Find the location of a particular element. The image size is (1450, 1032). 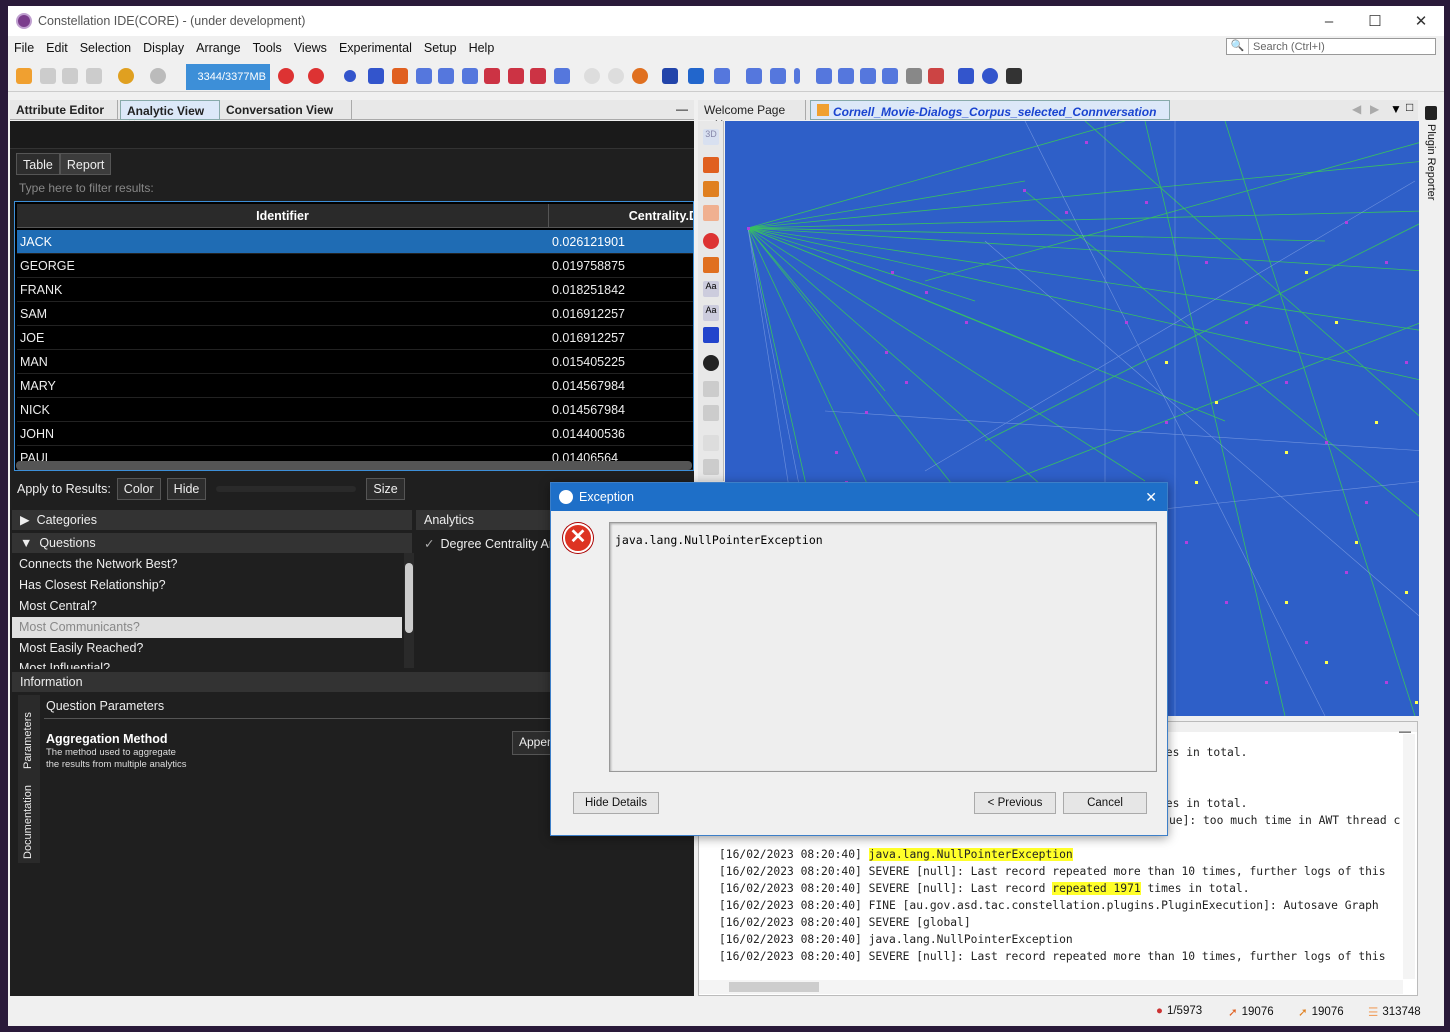

checkbox-checked-icon: ✓ is located at coordinates (429, 543).